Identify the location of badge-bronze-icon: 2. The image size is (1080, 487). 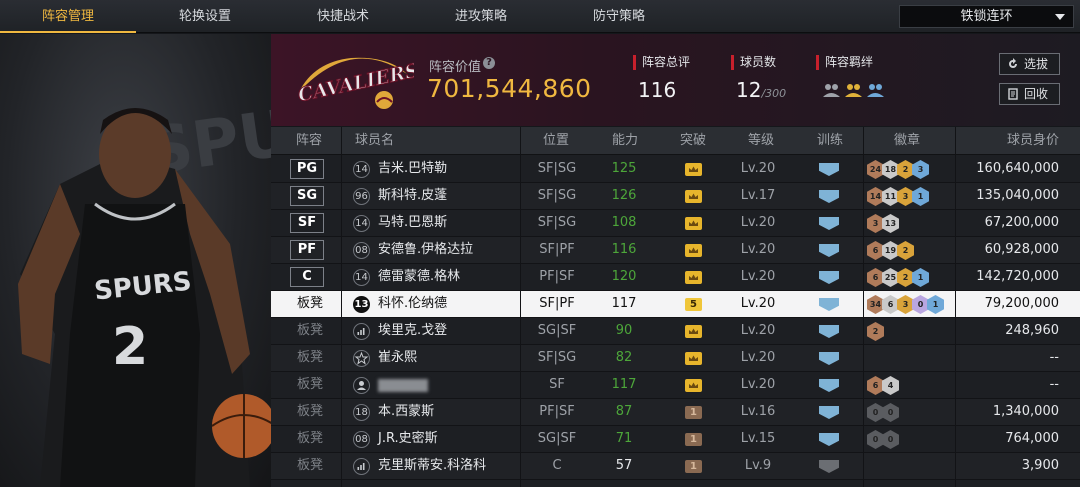
(875, 331).